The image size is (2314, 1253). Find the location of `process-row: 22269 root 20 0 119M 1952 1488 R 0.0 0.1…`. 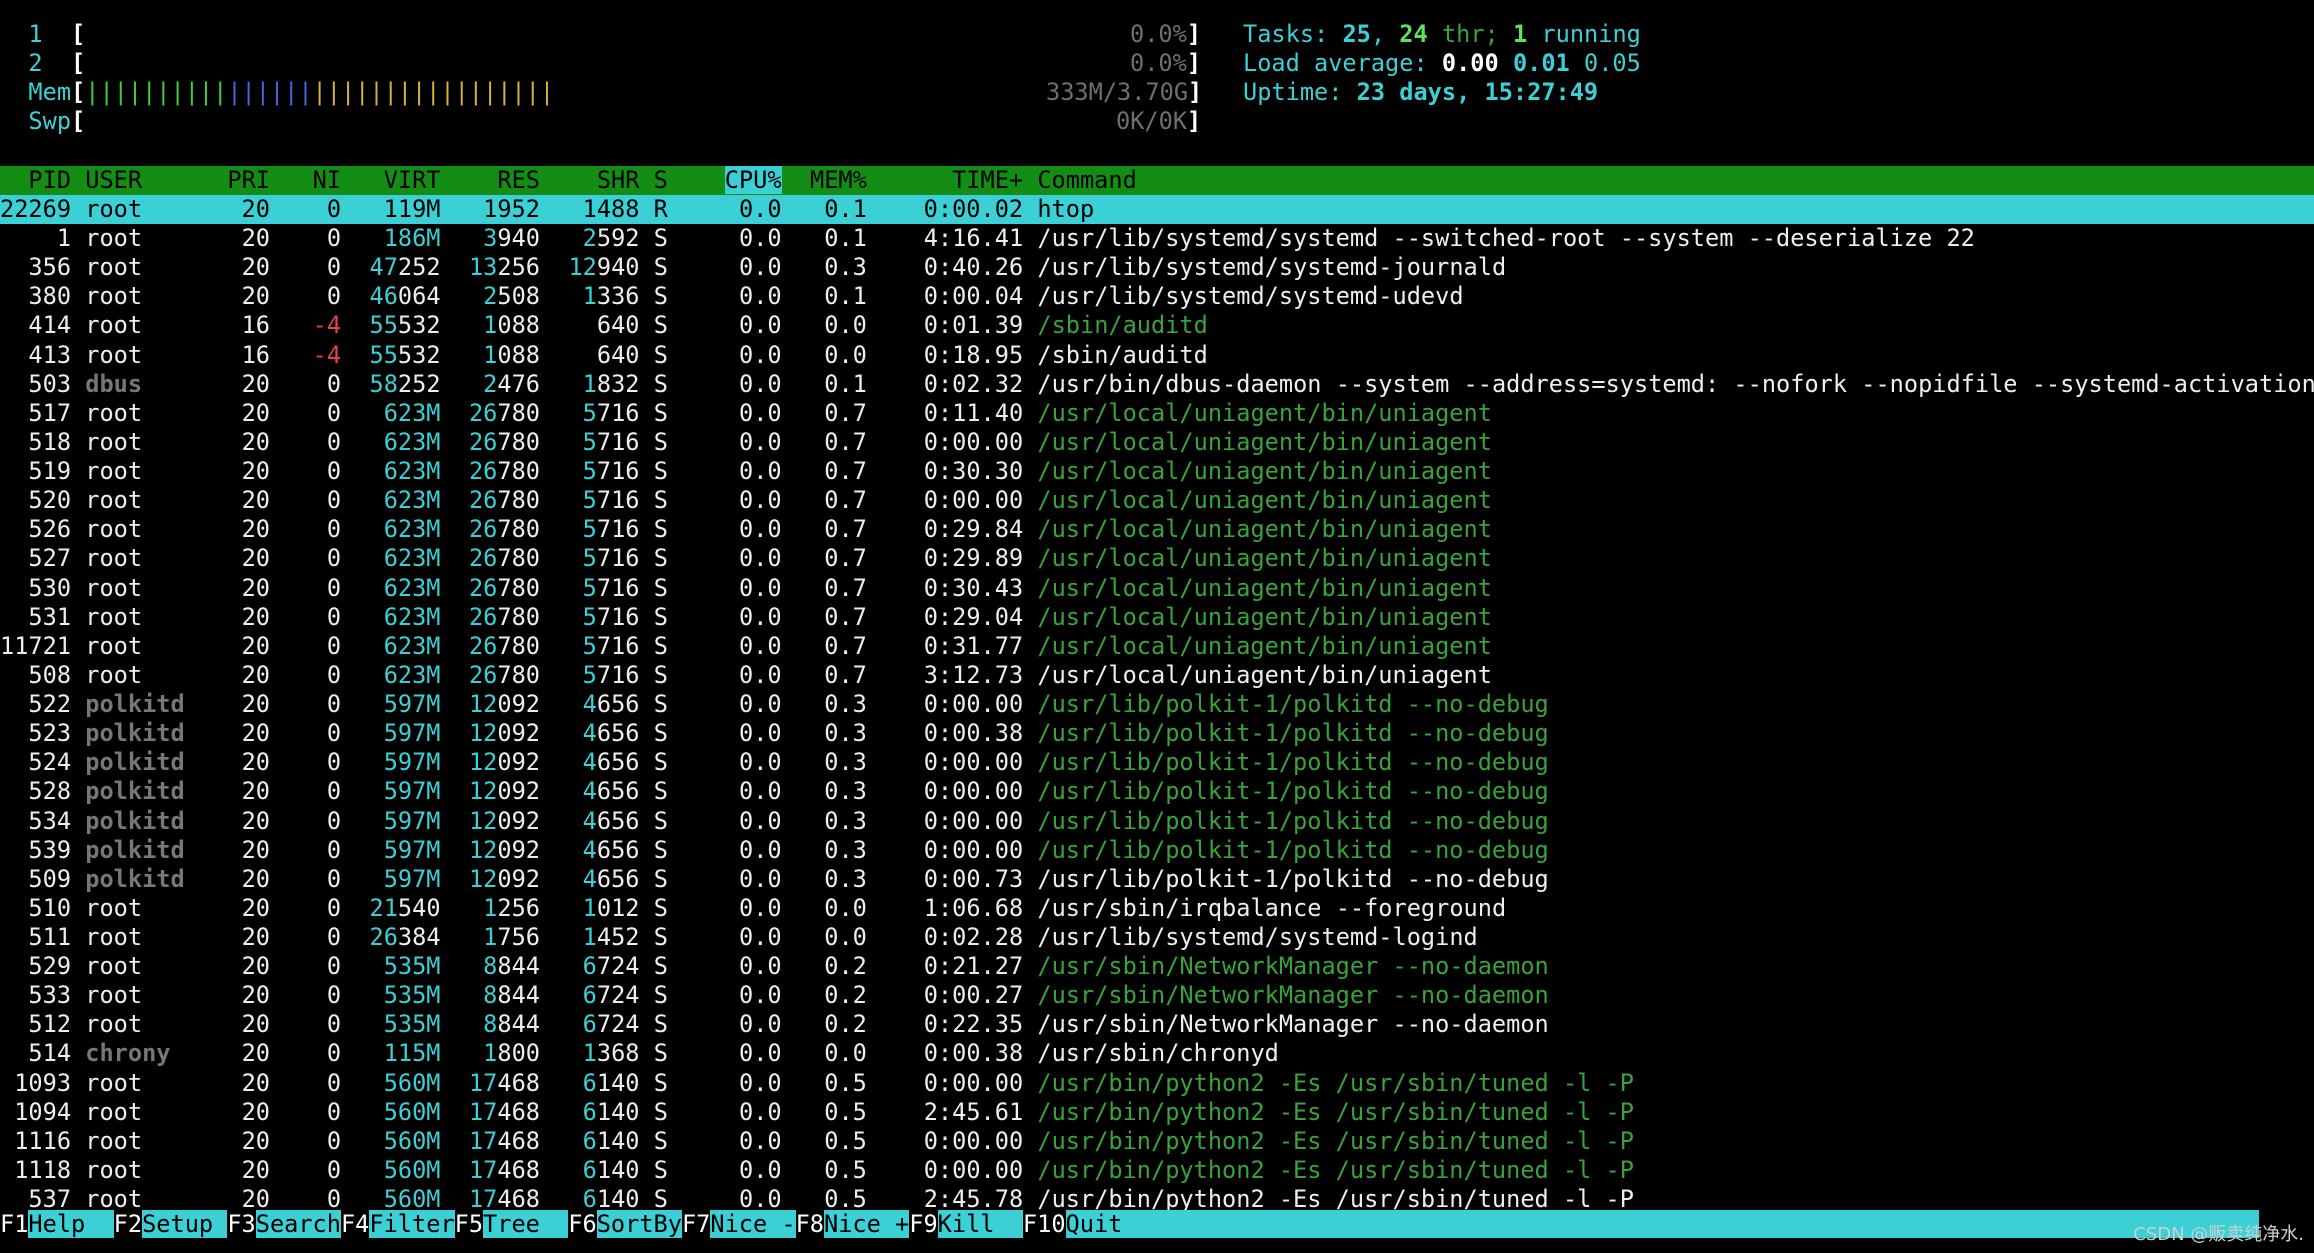

process-row: 22269 root 20 0 119M 1952 1488 R 0.0 0.1… is located at coordinates (1157, 209).